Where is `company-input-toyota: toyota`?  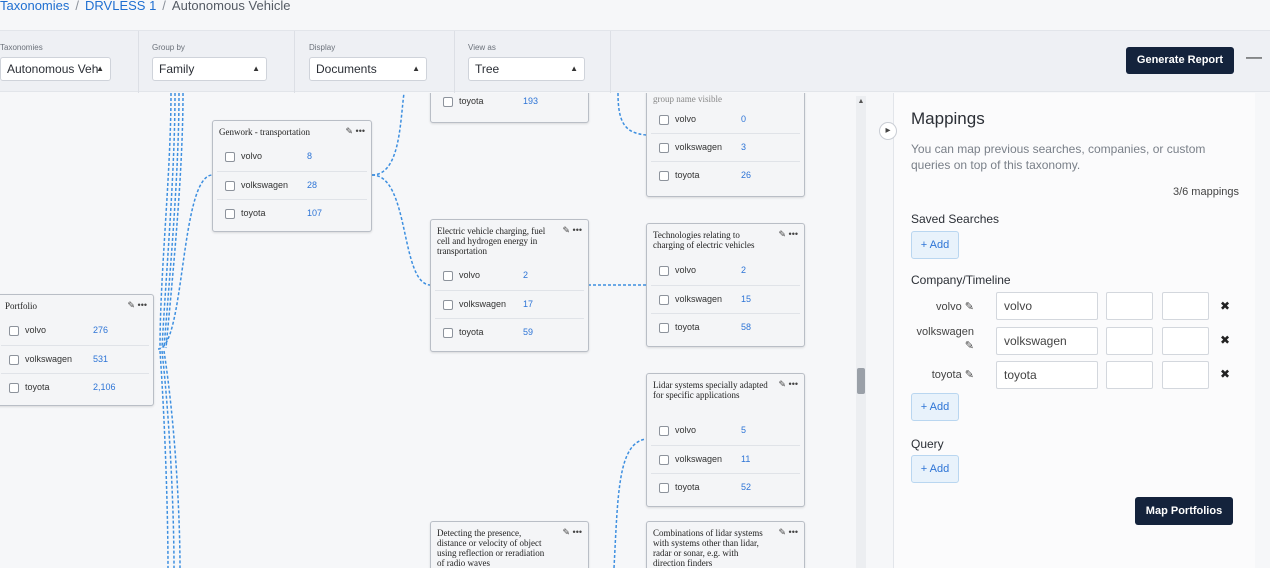 company-input-toyota: toyota is located at coordinates (1047, 375).